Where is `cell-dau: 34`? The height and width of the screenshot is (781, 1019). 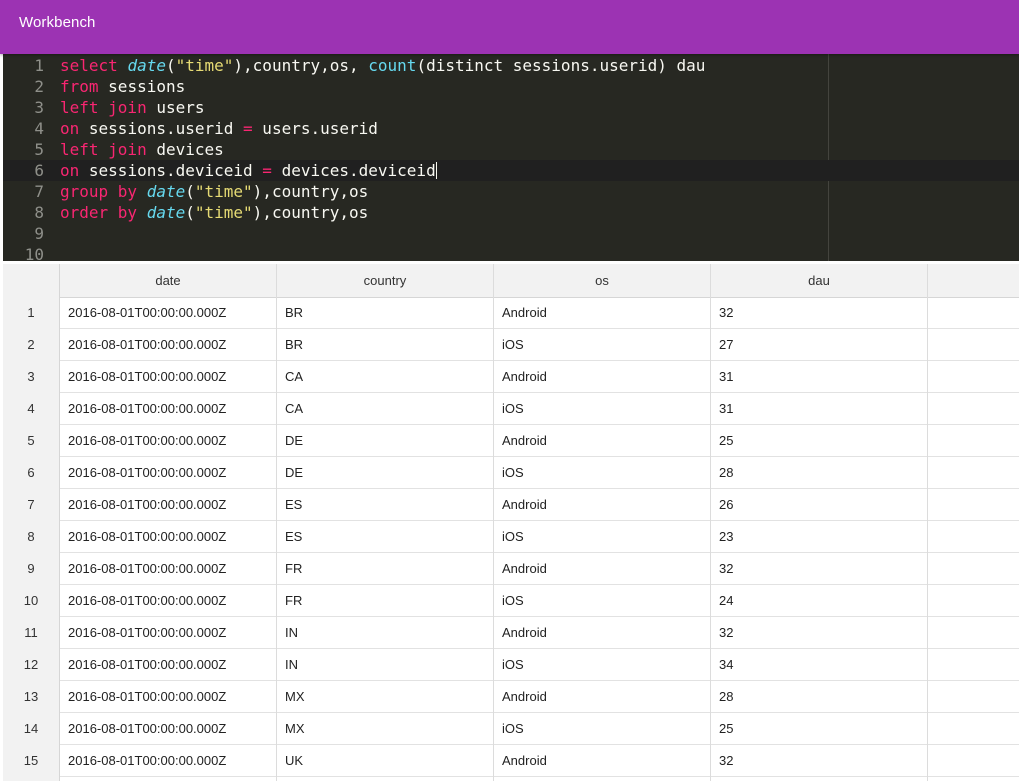
cell-dau: 34 is located at coordinates (819, 665).